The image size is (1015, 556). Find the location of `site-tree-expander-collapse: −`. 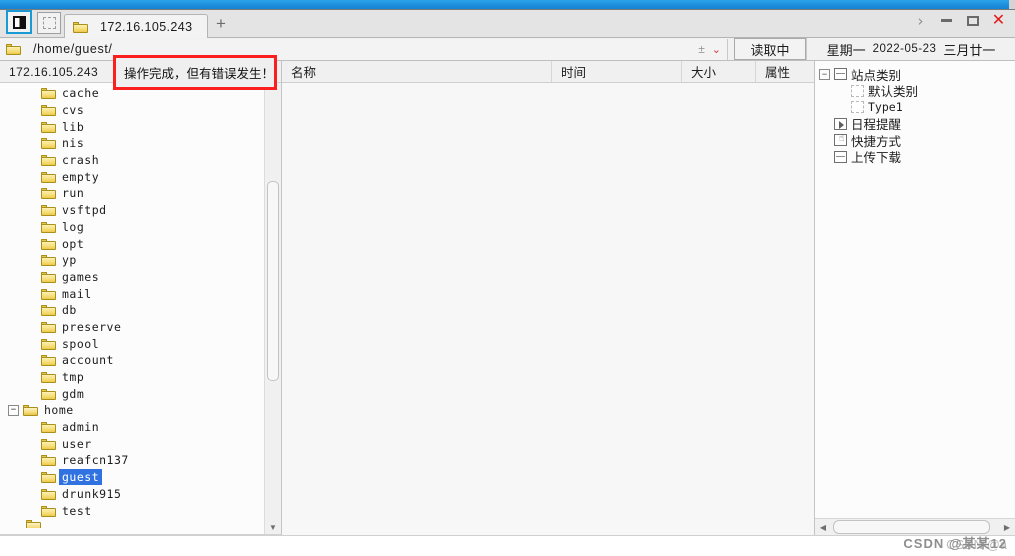

site-tree-expander-collapse: − is located at coordinates (824, 74).